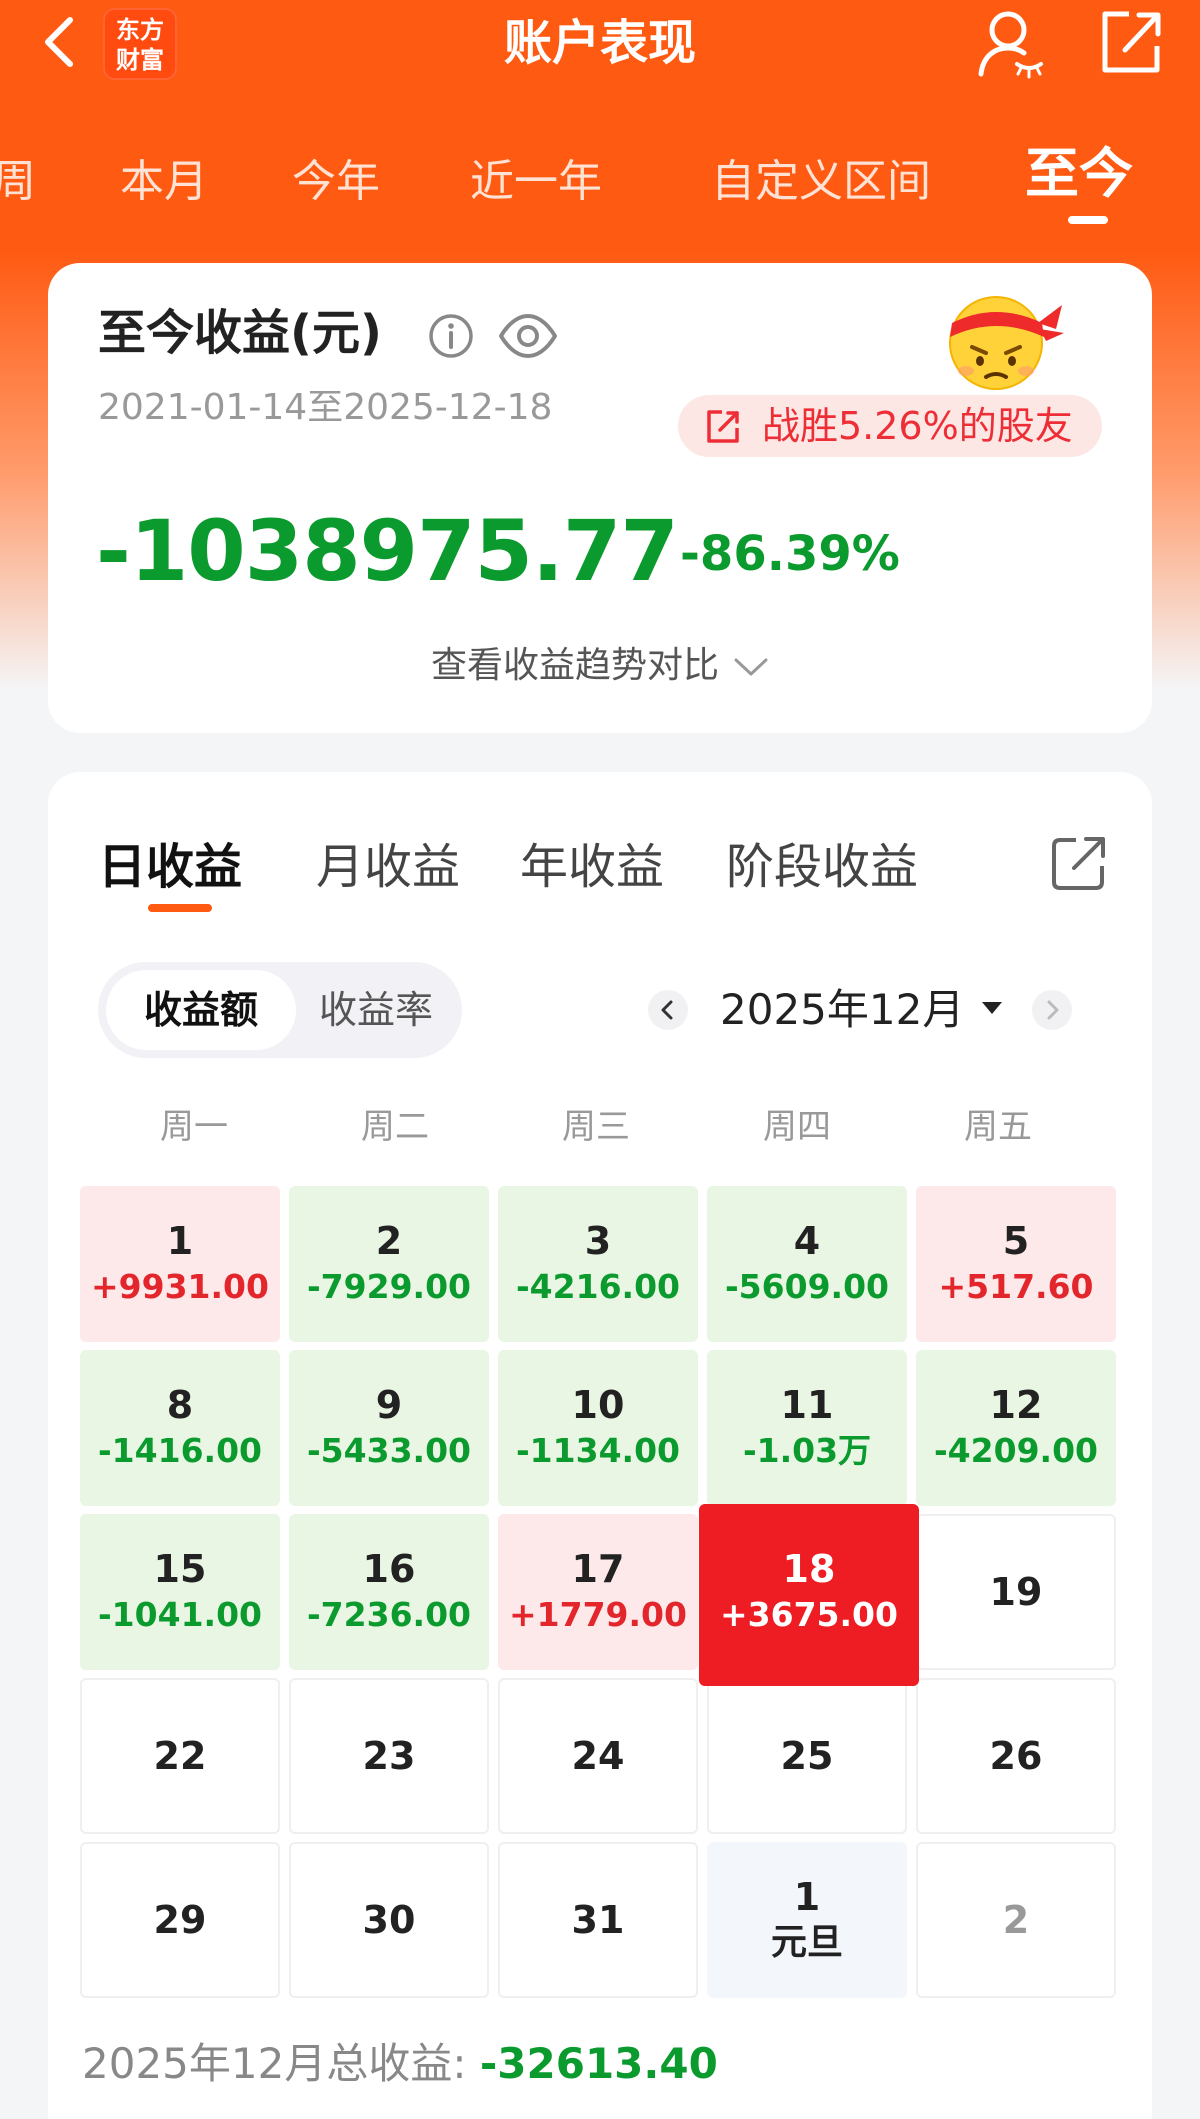 Image resolution: width=1200 pixels, height=2119 pixels. Describe the element at coordinates (1016, 1428) in the screenshot. I see `calendar-day-cell: 12 -4209.00` at that location.